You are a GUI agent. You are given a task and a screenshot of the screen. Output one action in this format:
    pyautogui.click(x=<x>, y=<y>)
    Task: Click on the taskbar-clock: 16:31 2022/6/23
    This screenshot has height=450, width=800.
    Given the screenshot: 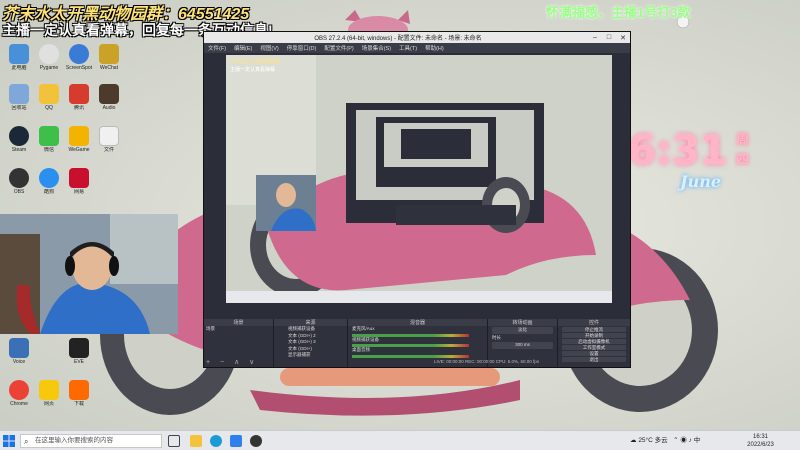 What is the action you would take?
    pyautogui.click(x=760, y=441)
    